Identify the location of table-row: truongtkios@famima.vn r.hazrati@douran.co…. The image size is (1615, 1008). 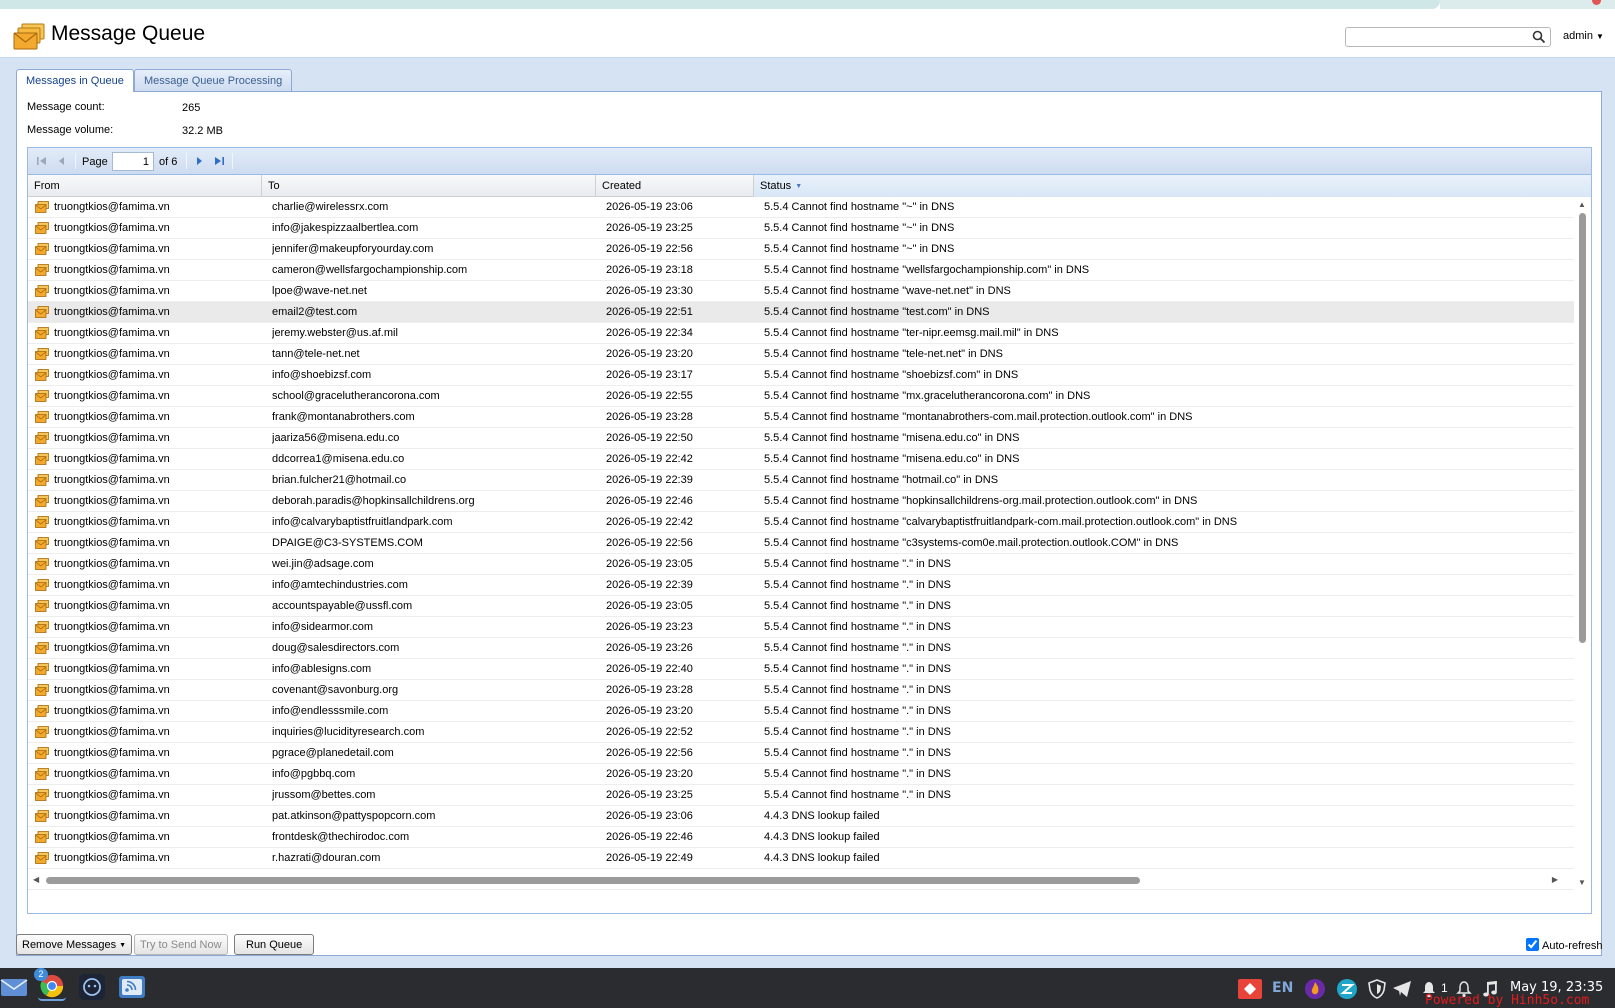
(801, 858).